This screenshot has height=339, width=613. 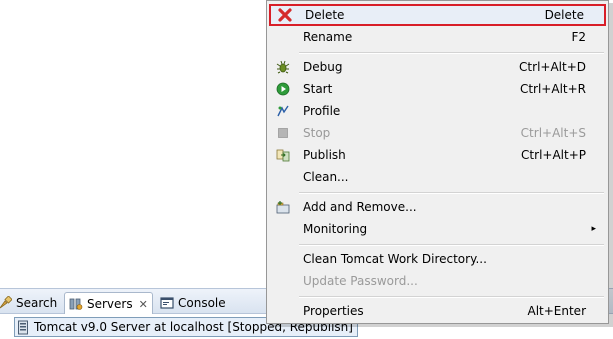 I want to click on submenu-arrow-icon: ▸, so click(x=593, y=229).